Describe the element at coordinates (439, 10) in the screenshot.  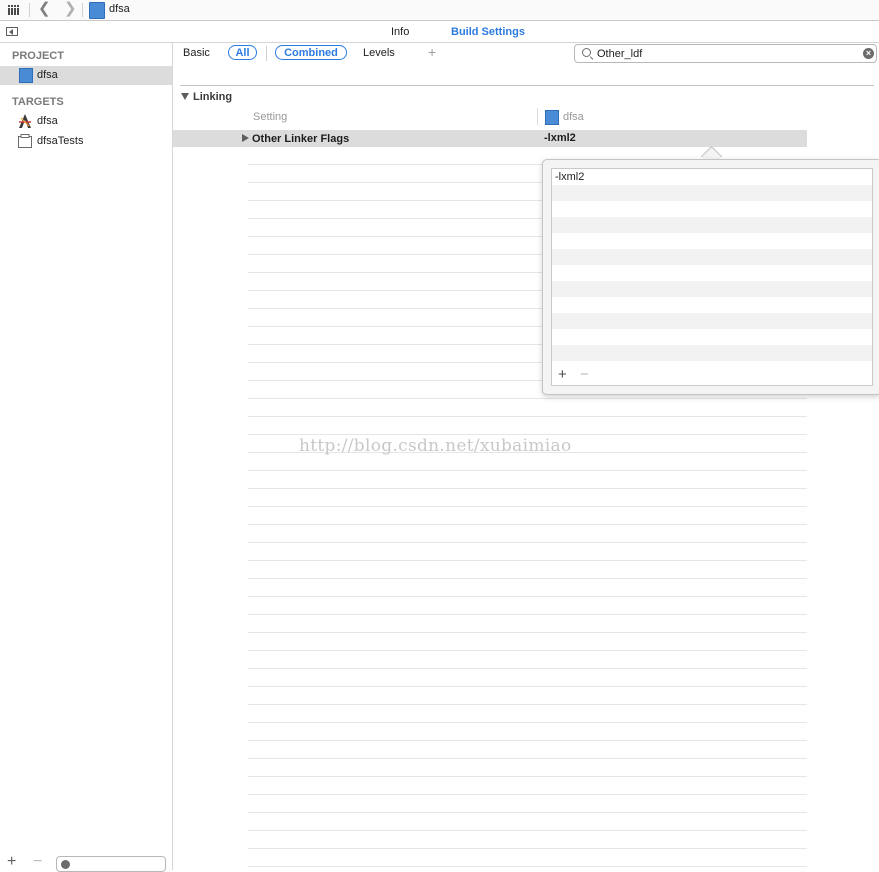
I see `jump-bar: ❮ ❯ dfsa` at that location.